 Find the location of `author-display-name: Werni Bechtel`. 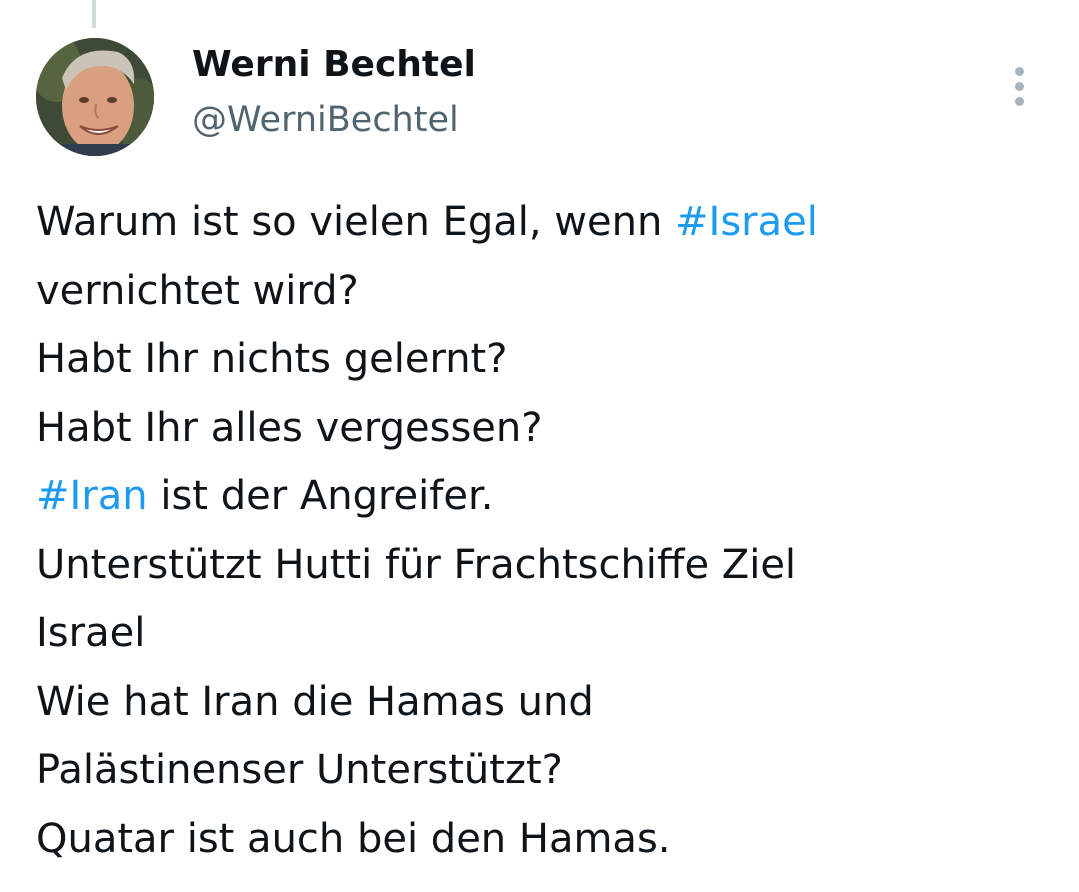

author-display-name: Werni Bechtel is located at coordinates (334, 65).